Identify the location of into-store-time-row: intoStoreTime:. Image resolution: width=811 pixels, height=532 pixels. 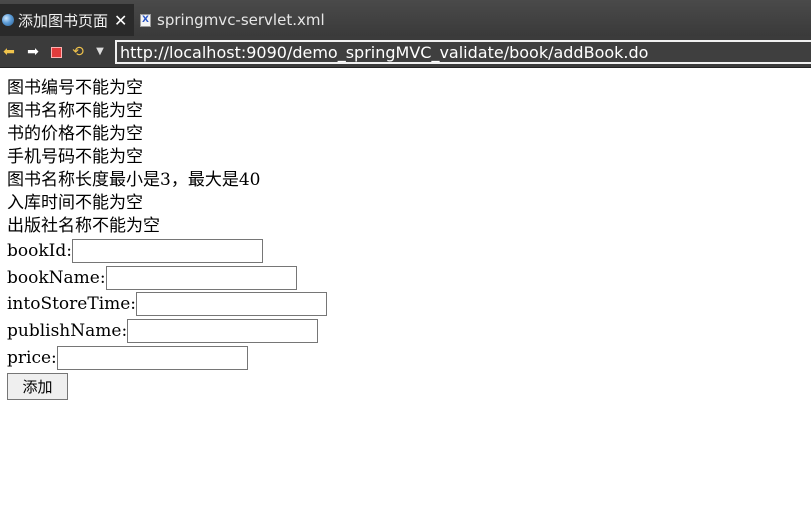
(167, 304).